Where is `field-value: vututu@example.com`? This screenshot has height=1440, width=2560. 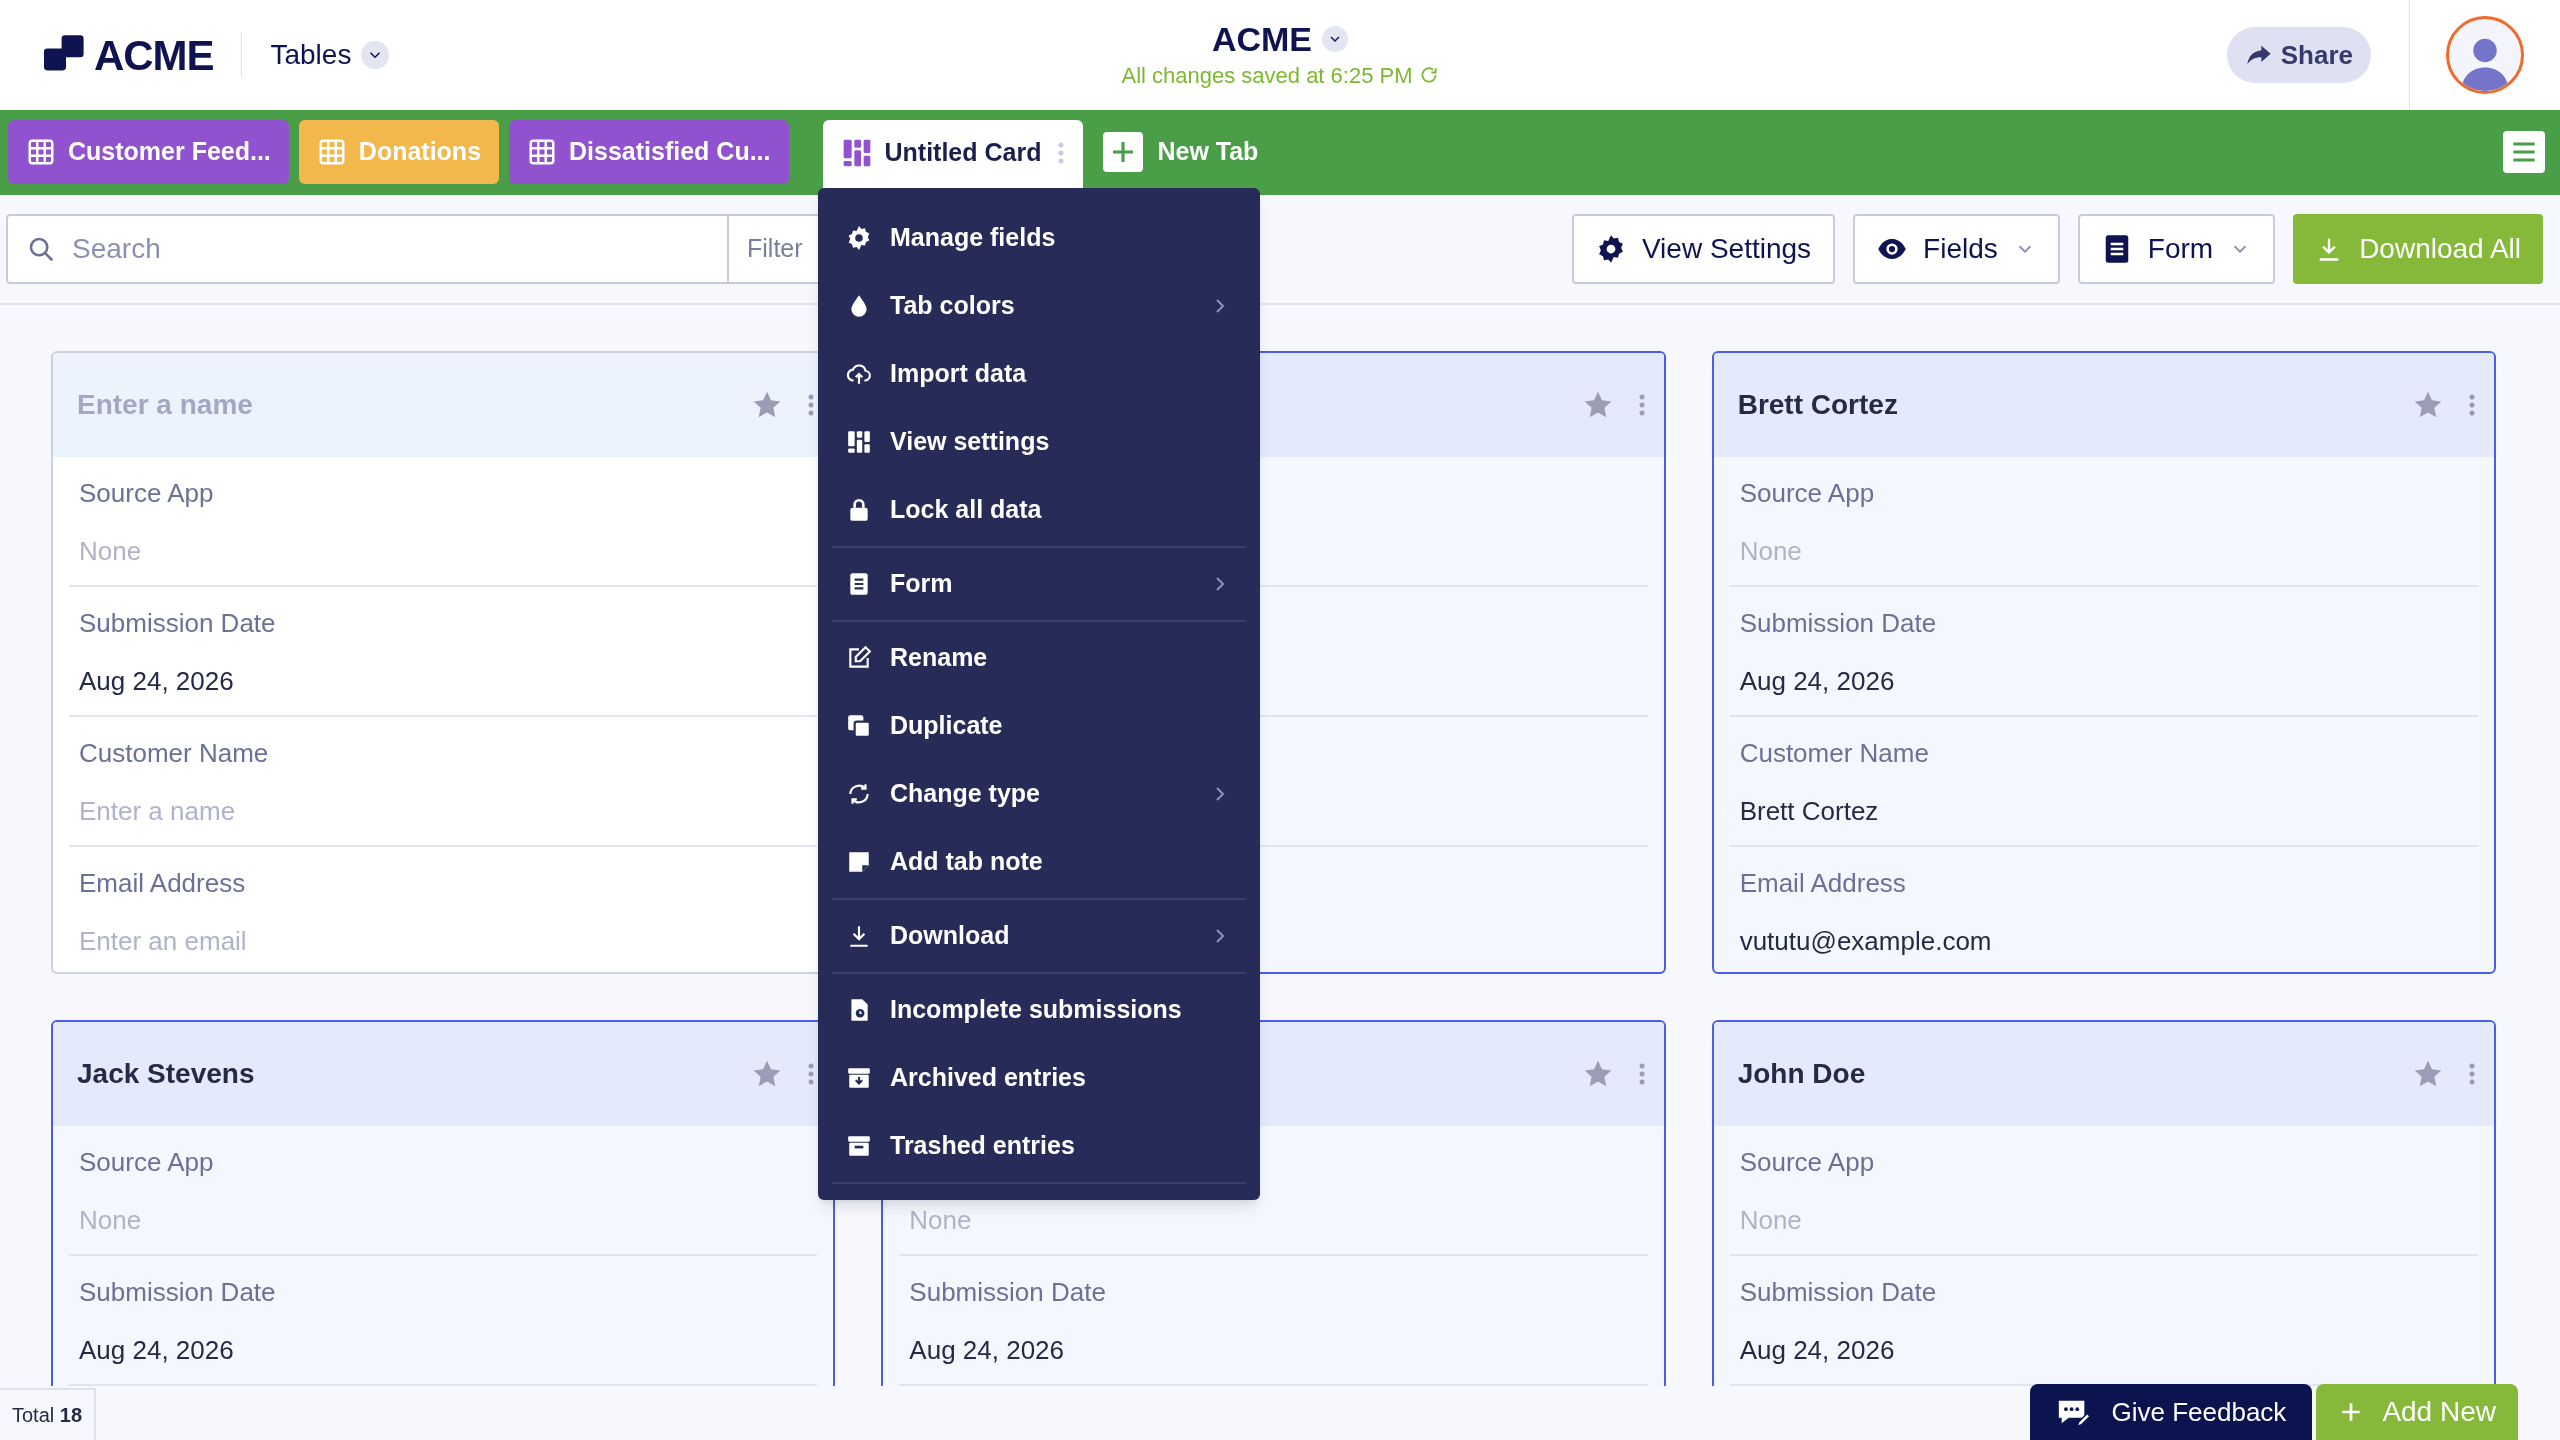 field-value: vututu@example.com is located at coordinates (2103, 941).